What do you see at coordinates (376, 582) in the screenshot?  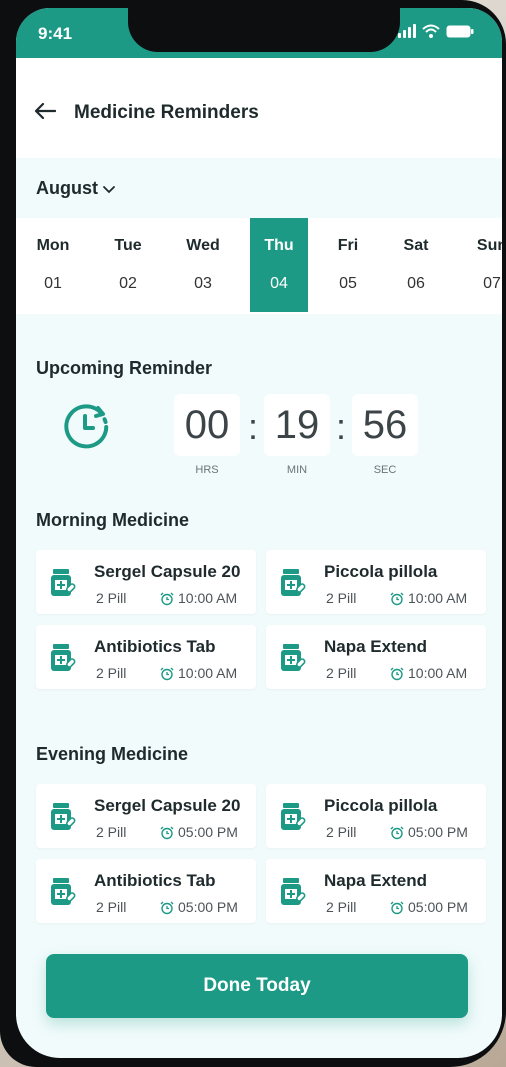 I see `medicine-card: Piccola pillola 2 Pill 10:00 AM` at bounding box center [376, 582].